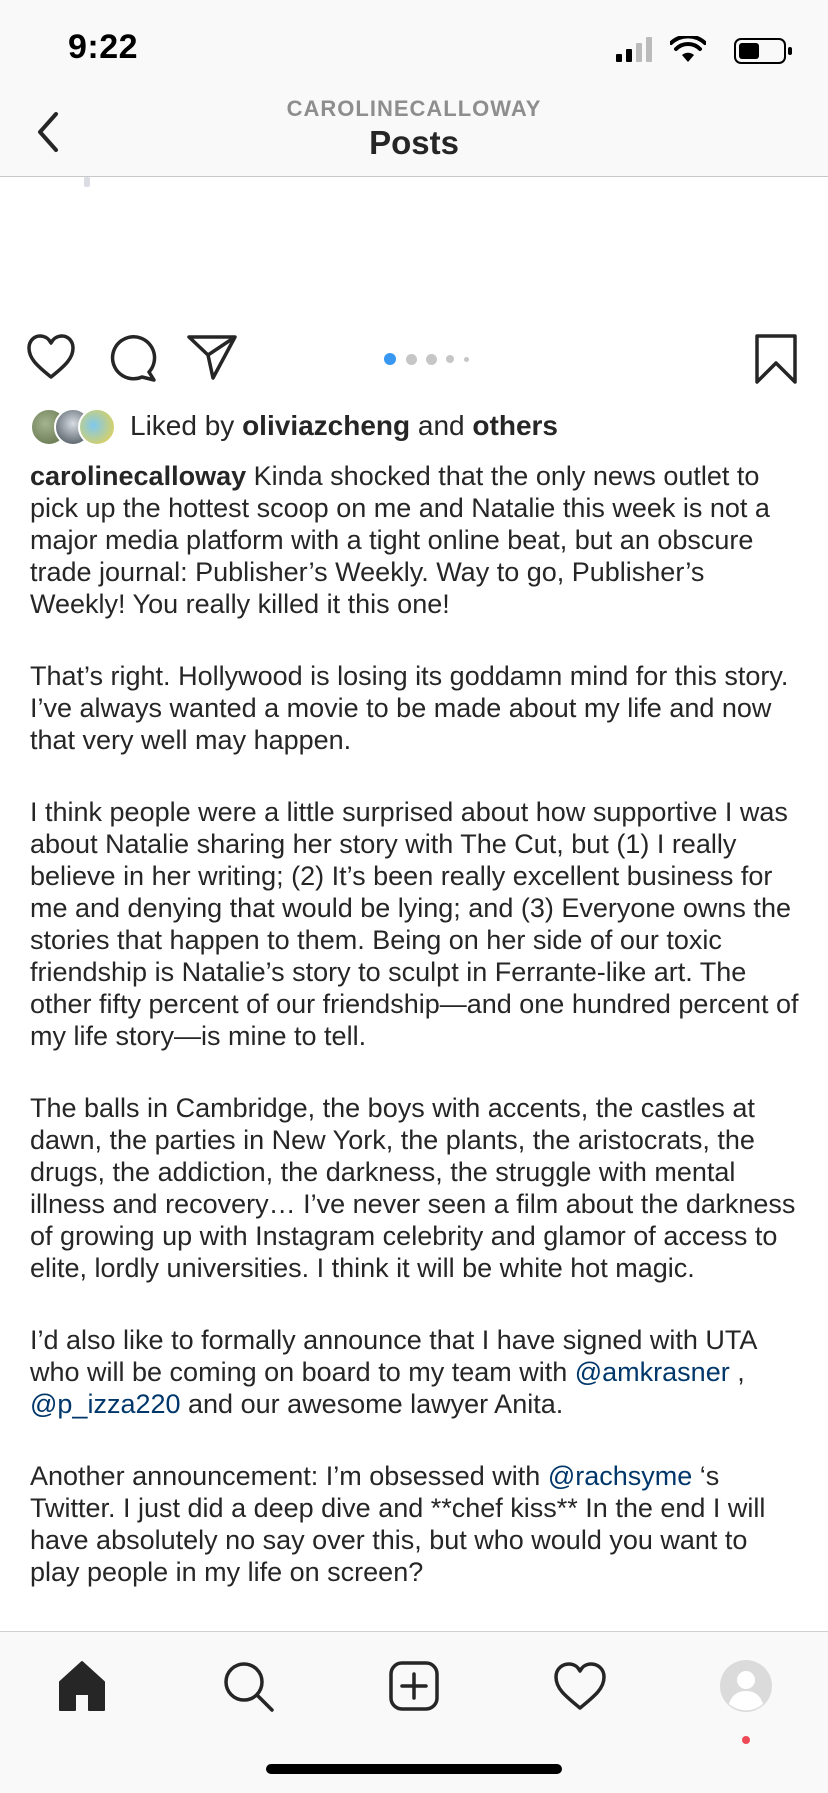 Image resolution: width=828 pixels, height=1793 pixels. I want to click on caption-text: ,, so click(737, 1372).